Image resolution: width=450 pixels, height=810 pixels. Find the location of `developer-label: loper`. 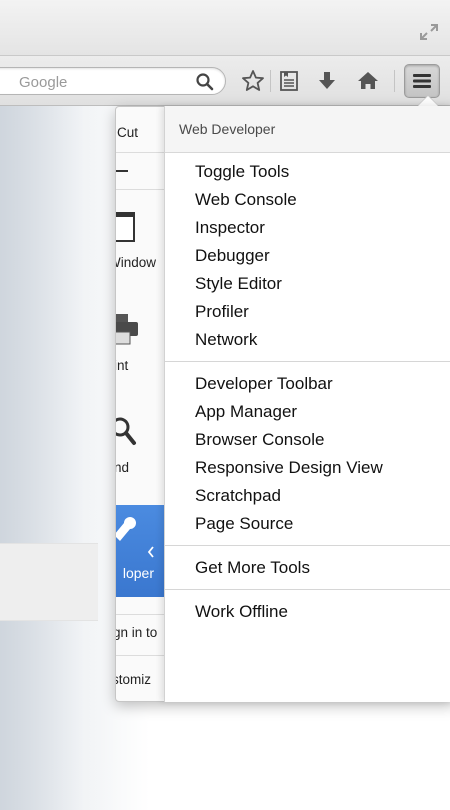

developer-label: loper is located at coordinates (135, 573).